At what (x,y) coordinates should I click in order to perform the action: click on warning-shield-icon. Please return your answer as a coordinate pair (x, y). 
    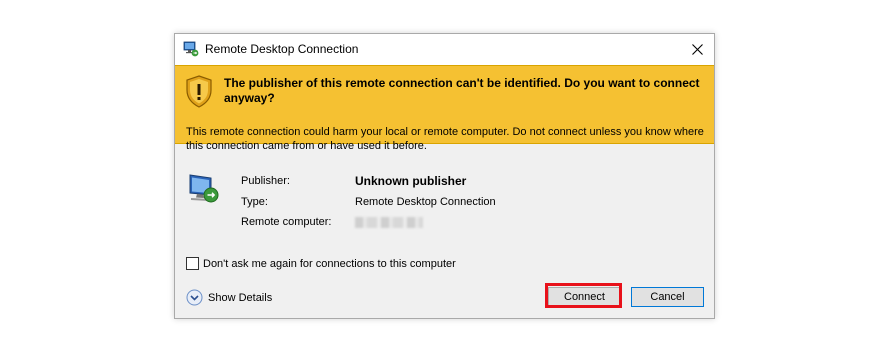
    Looking at the image, I should click on (199, 91).